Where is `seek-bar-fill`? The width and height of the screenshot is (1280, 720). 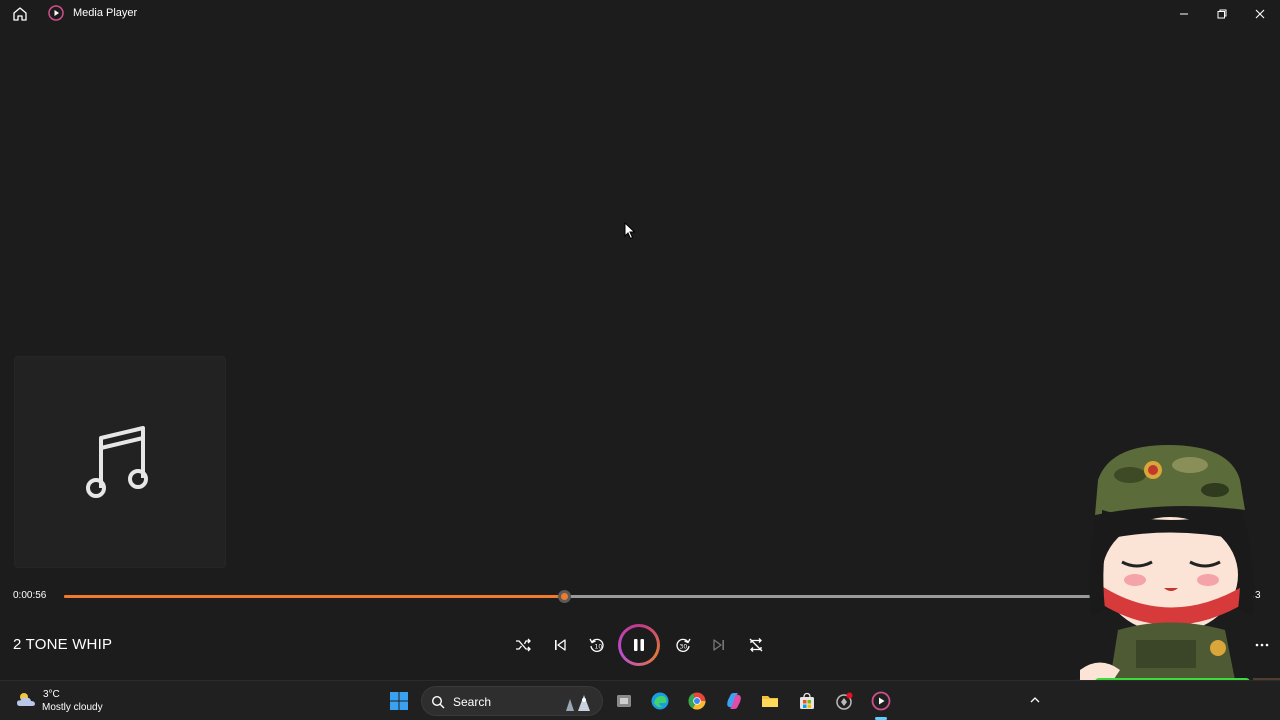
seek-bar-fill is located at coordinates (314, 596).